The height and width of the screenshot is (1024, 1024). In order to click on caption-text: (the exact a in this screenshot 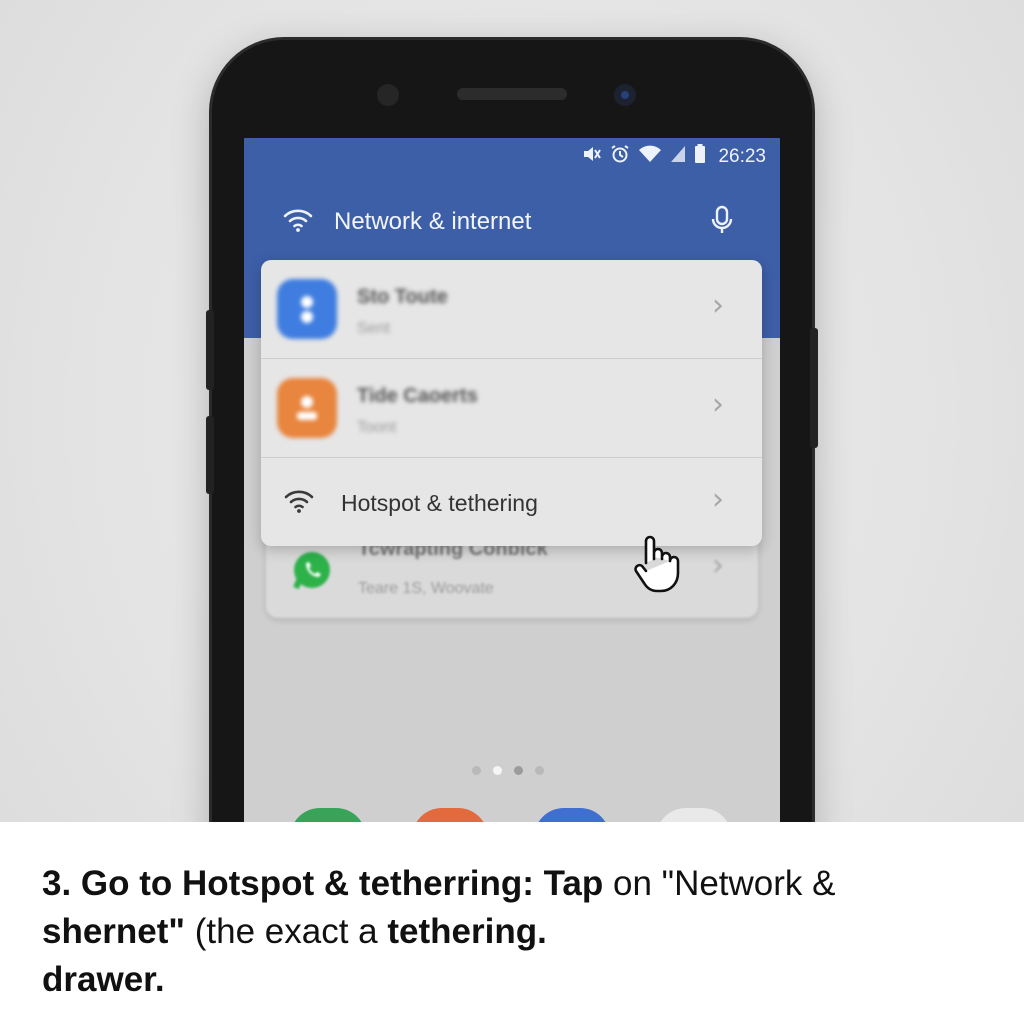, I will do `click(286, 931)`.